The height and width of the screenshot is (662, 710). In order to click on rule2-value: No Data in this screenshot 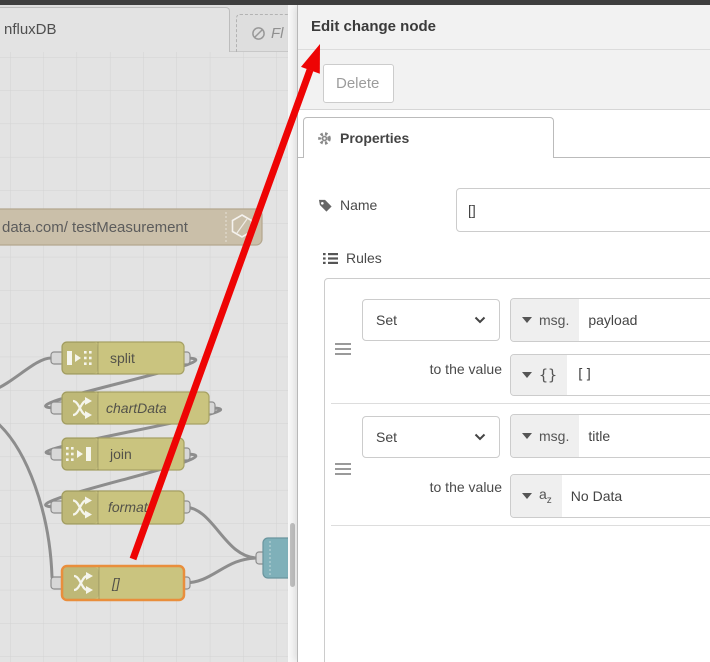, I will do `click(596, 496)`.